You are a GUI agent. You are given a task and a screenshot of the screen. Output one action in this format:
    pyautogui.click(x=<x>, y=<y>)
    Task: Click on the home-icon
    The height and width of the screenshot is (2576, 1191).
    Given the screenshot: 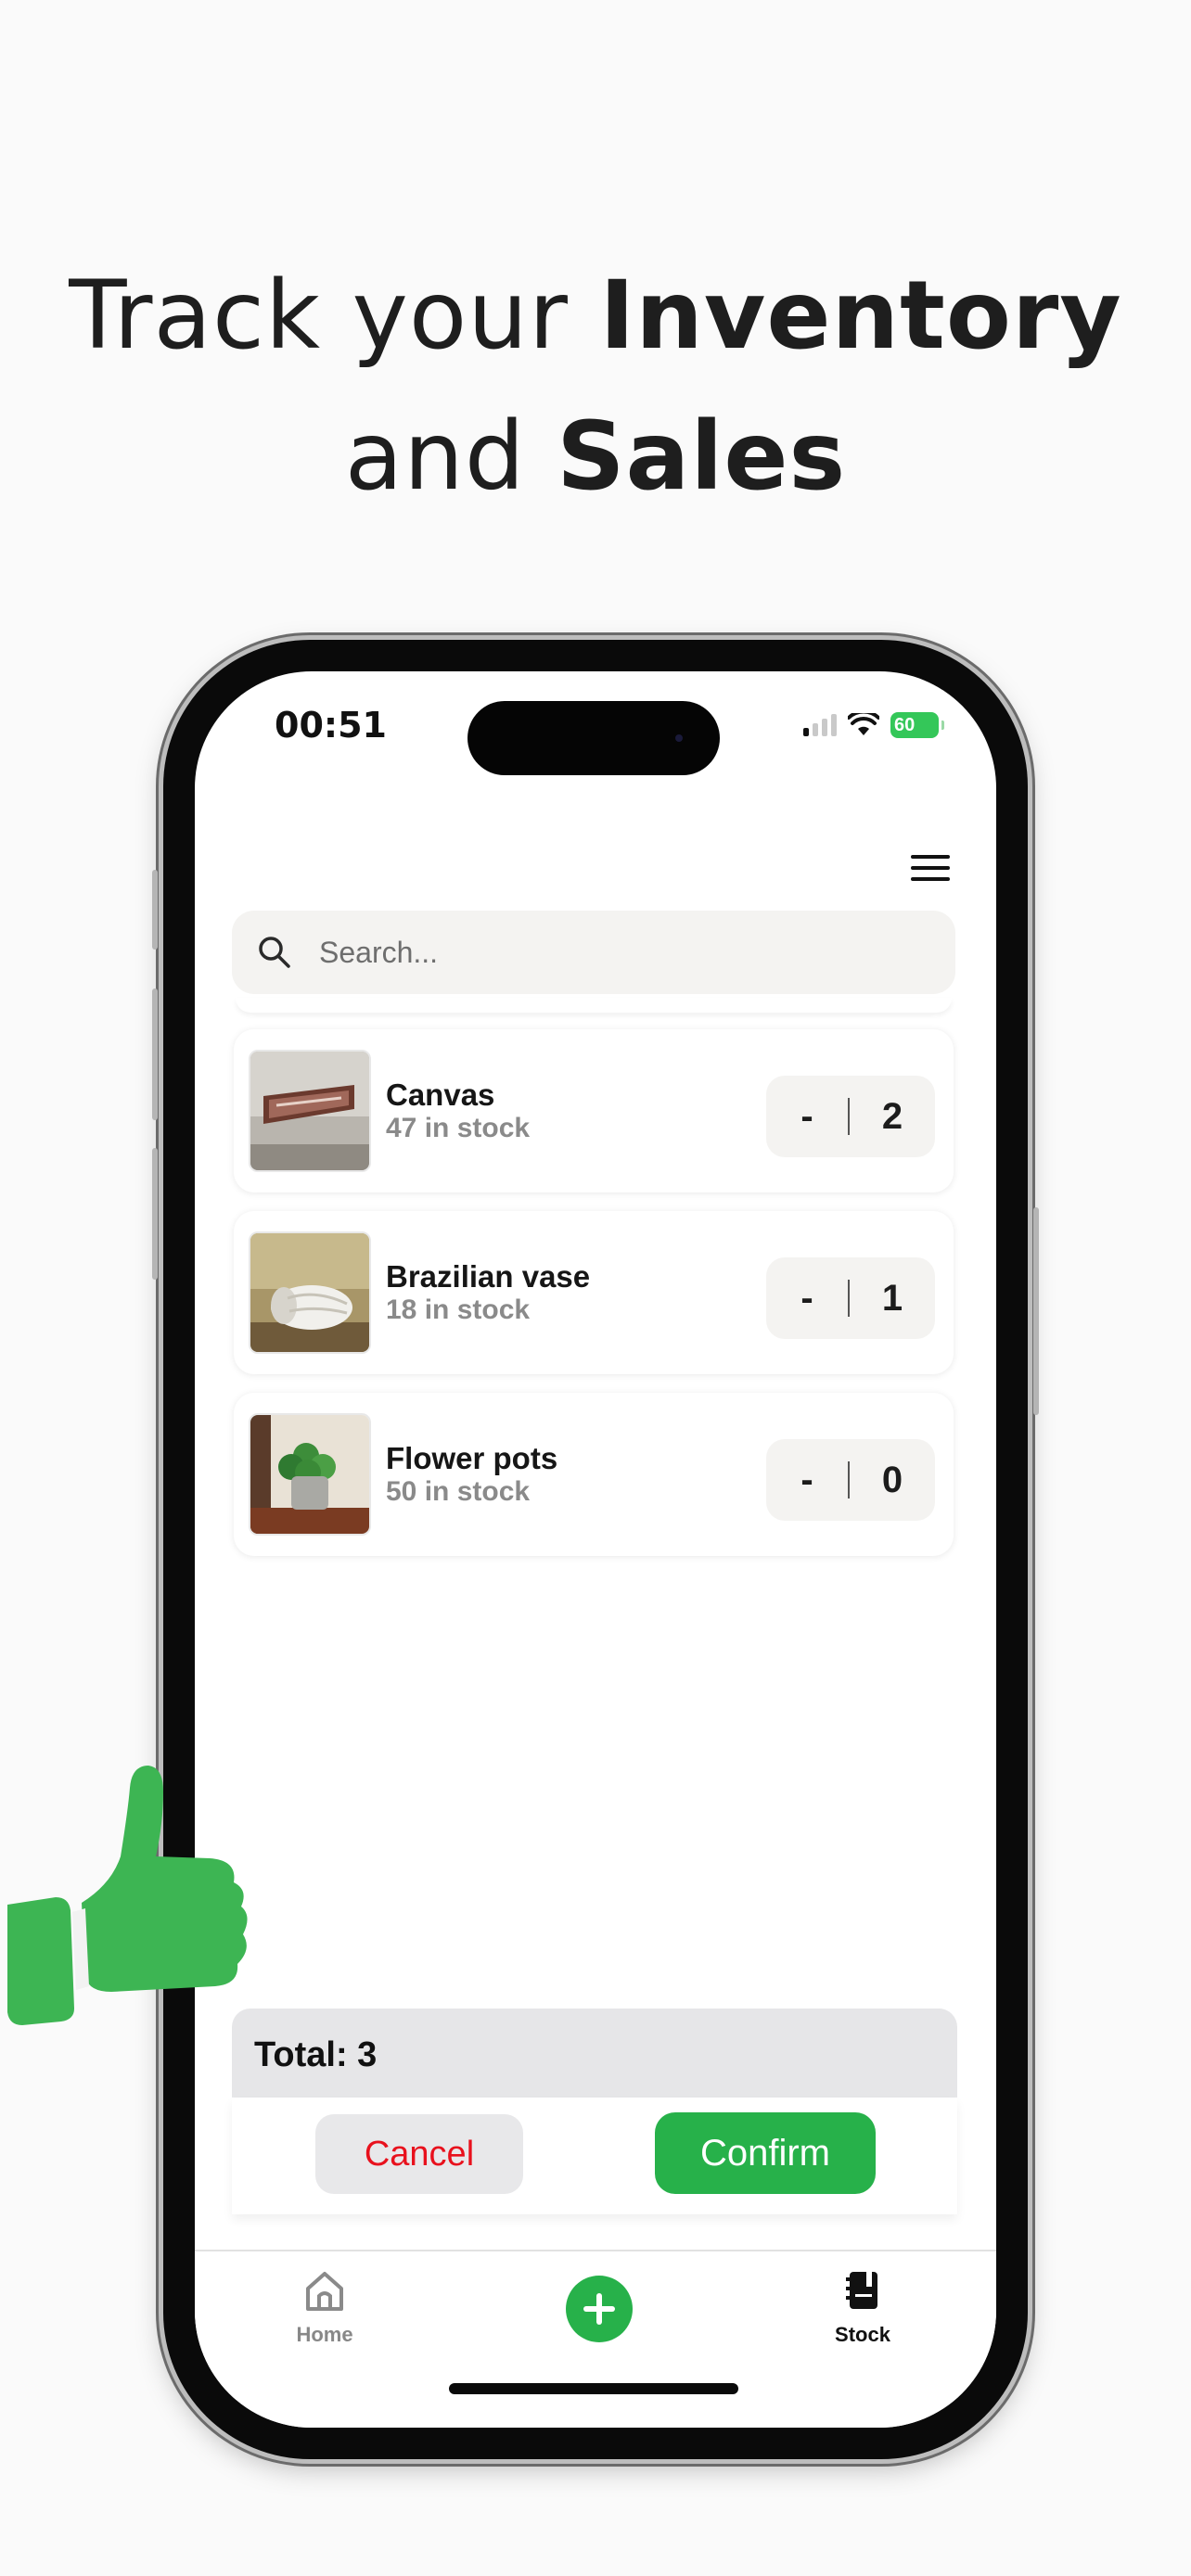 What is the action you would take?
    pyautogui.click(x=324, y=2291)
    